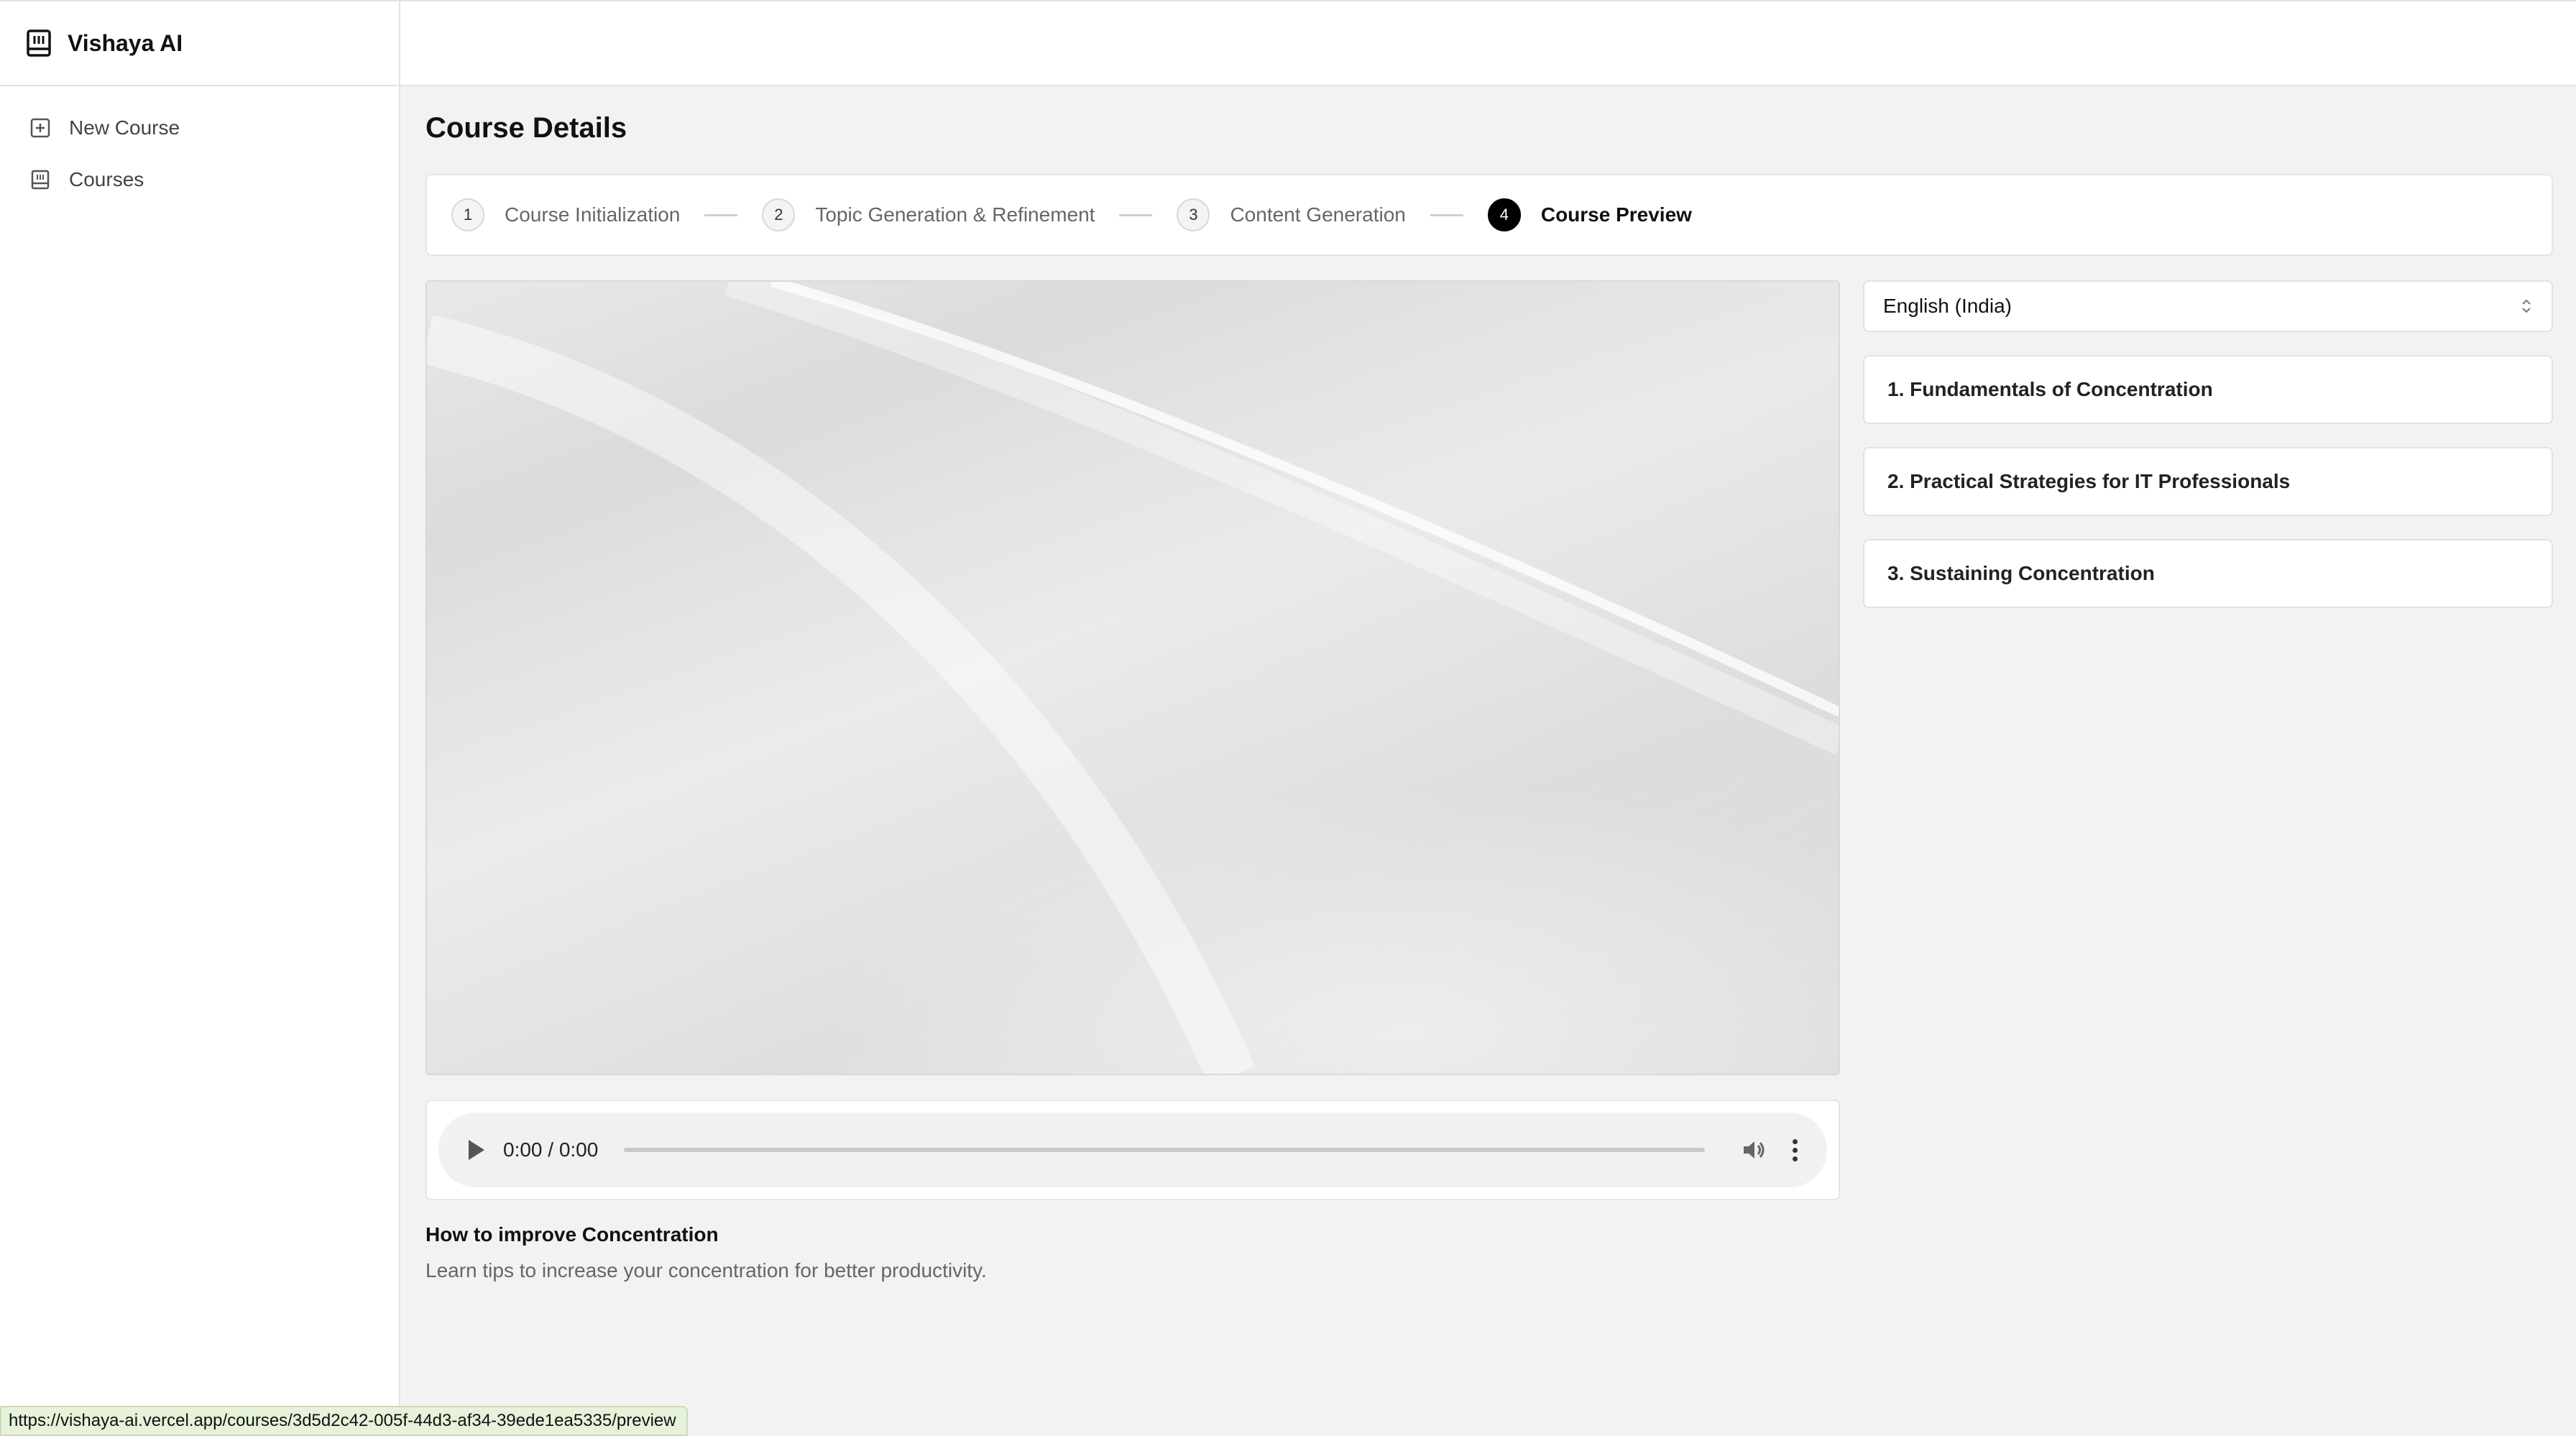  I want to click on audio-time: 0:00 / 0:00, so click(551, 1149).